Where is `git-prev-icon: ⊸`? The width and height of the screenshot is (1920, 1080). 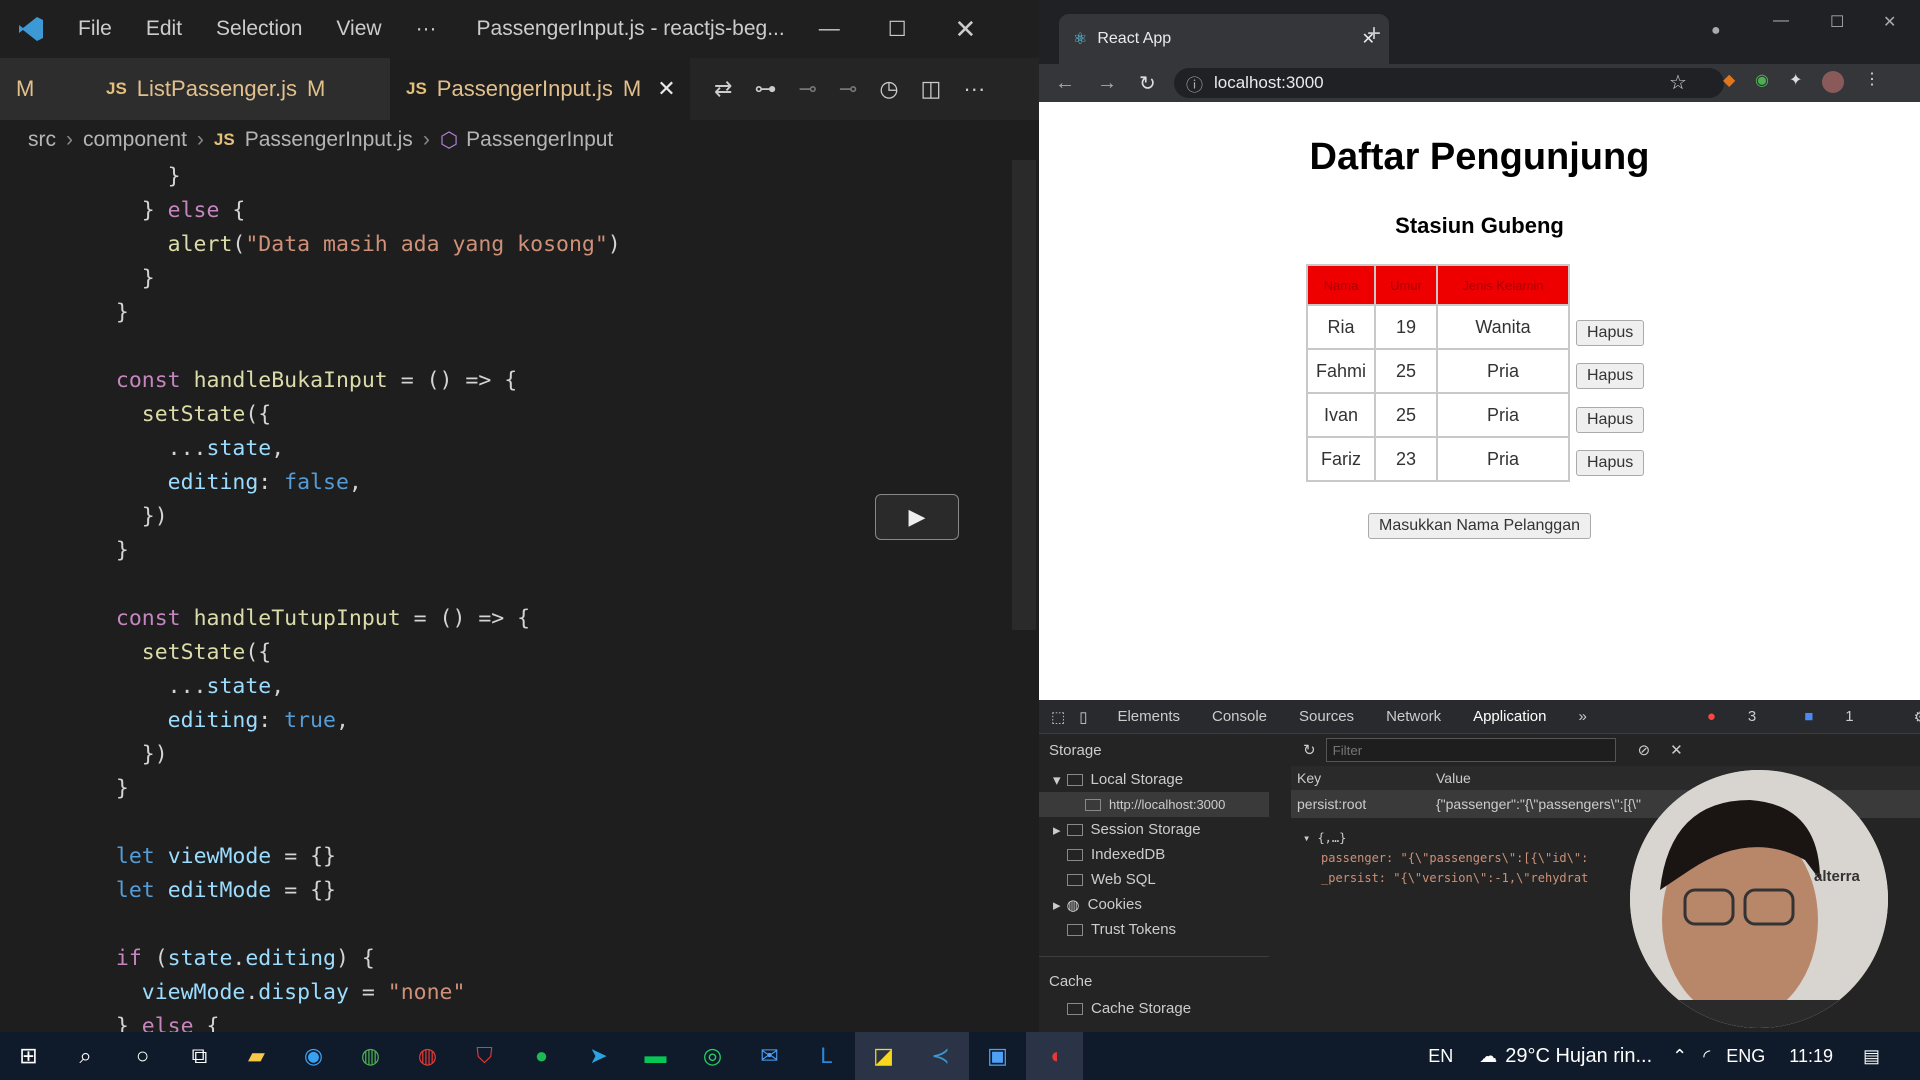
git-prev-icon: ⊸ is located at coordinates (807, 89).